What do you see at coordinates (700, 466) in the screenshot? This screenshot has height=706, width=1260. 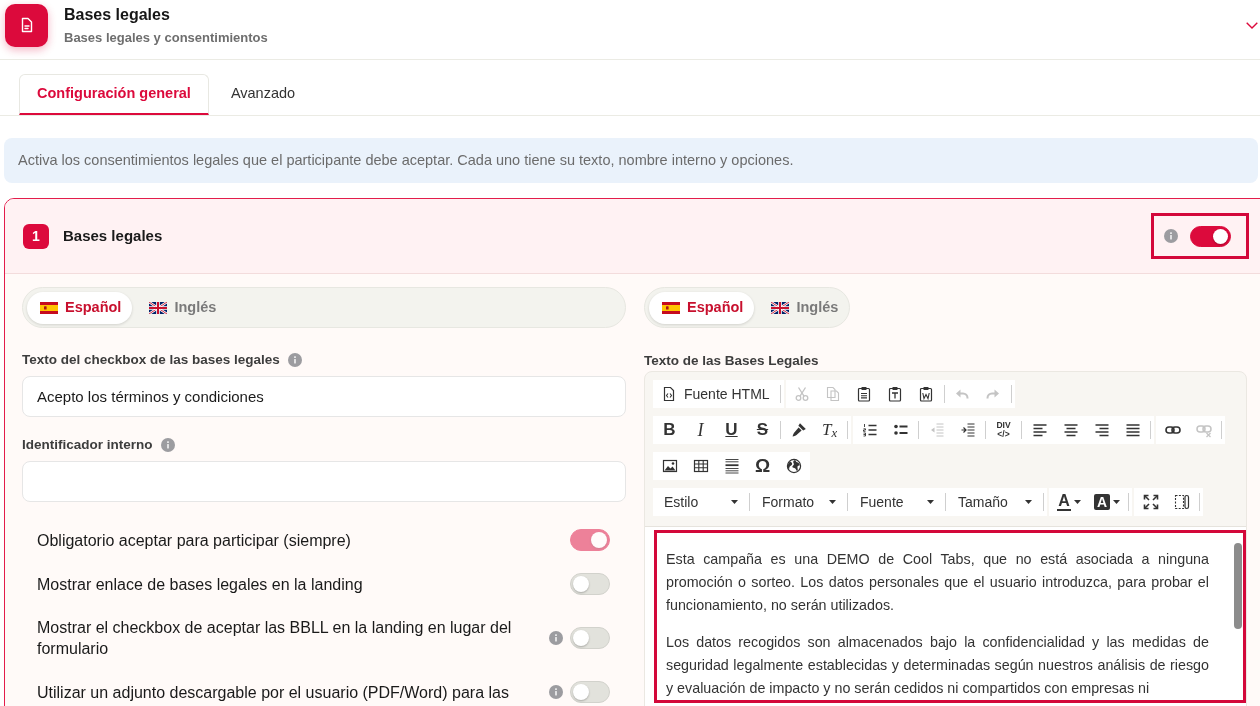 I see `table-icon` at bounding box center [700, 466].